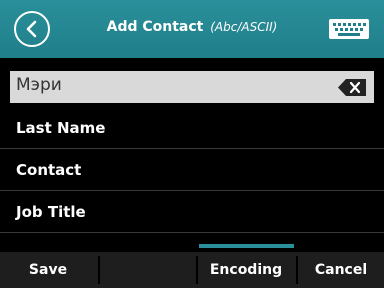 The width and height of the screenshot is (384, 288). Describe the element at coordinates (192, 128) in the screenshot. I see `list-item-last-name: Last Name` at that location.